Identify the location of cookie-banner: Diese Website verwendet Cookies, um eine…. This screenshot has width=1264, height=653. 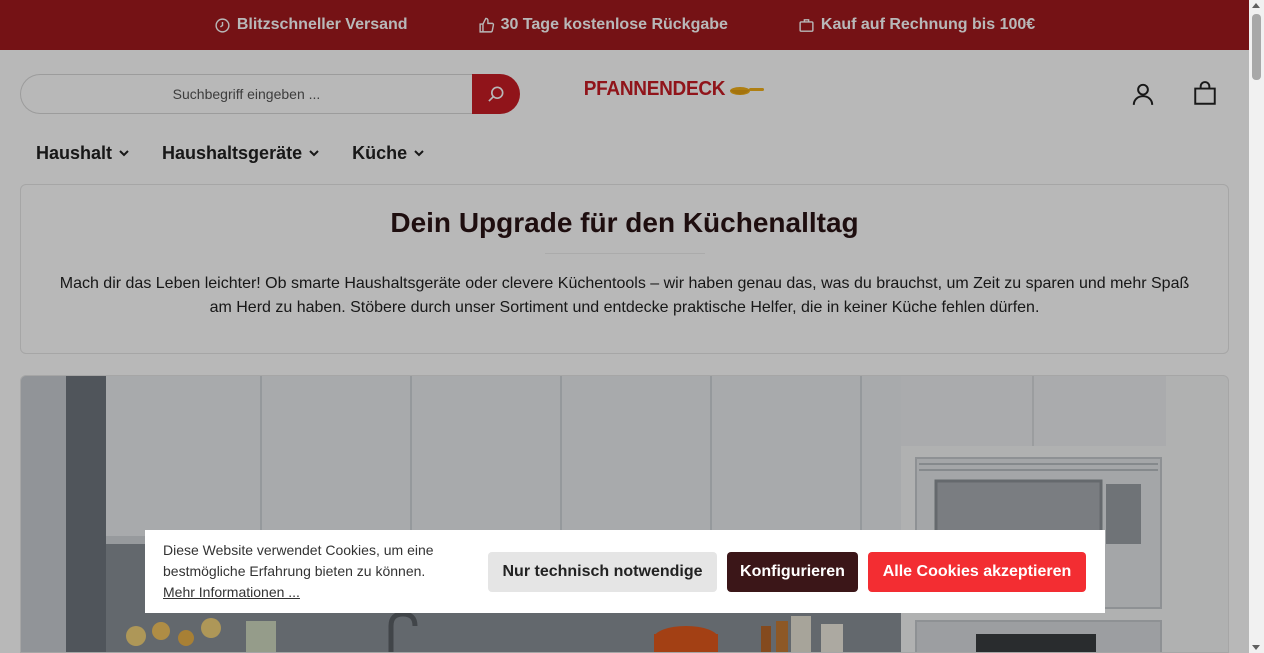
(625, 571).